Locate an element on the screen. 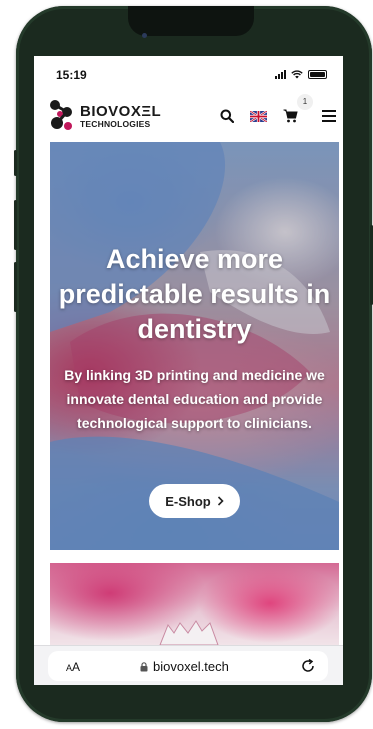 This screenshot has height=729, width=373. front-camera is located at coordinates (144, 35).